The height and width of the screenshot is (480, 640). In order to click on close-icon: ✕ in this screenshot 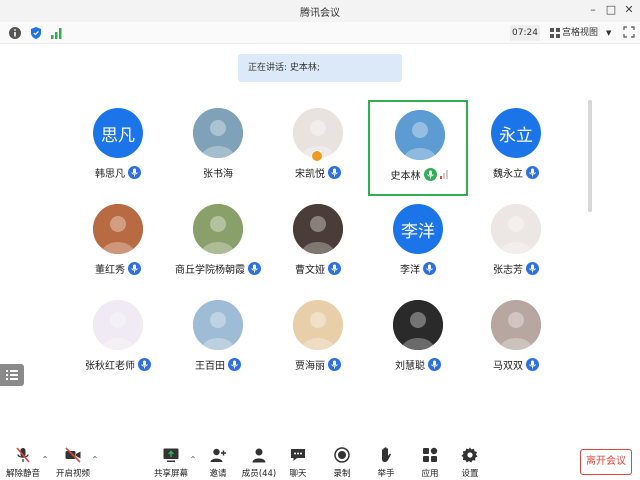, I will do `click(629, 10)`.